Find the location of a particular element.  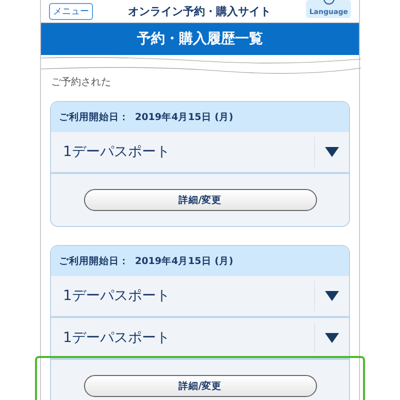

page-title: 予約・購入履歴一覧 is located at coordinates (200, 39).